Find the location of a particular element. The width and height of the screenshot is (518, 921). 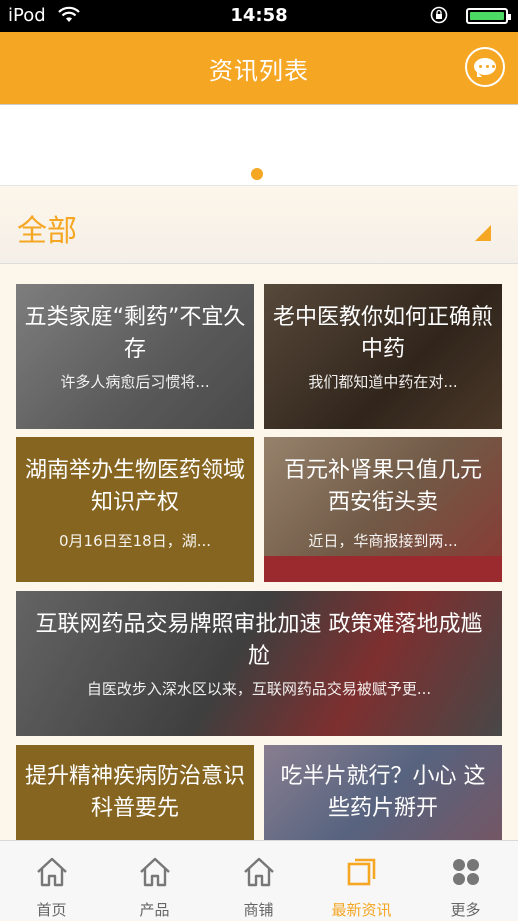

battery-icon is located at coordinates (488, 16).